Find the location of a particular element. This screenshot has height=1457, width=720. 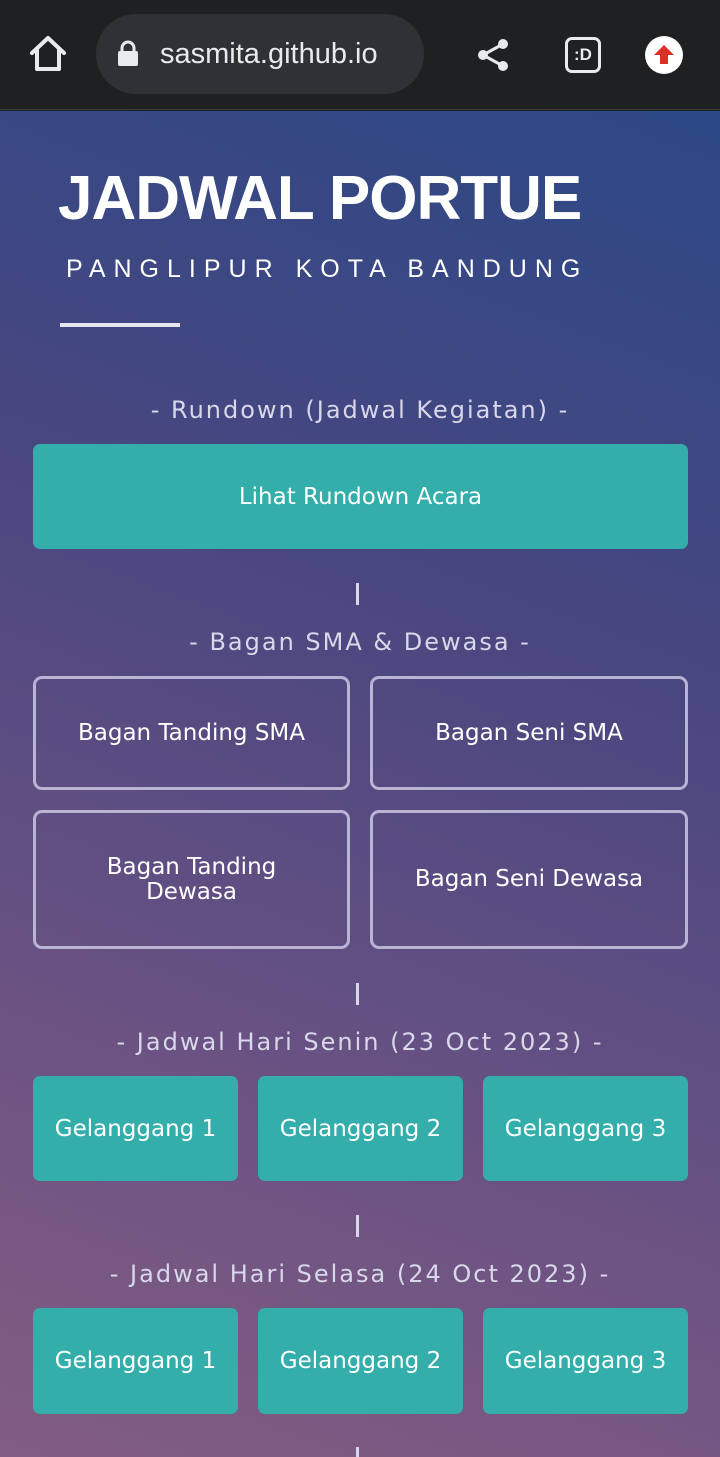

senin-gelanggang-2-button: Gelanggang 2 is located at coordinates (360, 1128).